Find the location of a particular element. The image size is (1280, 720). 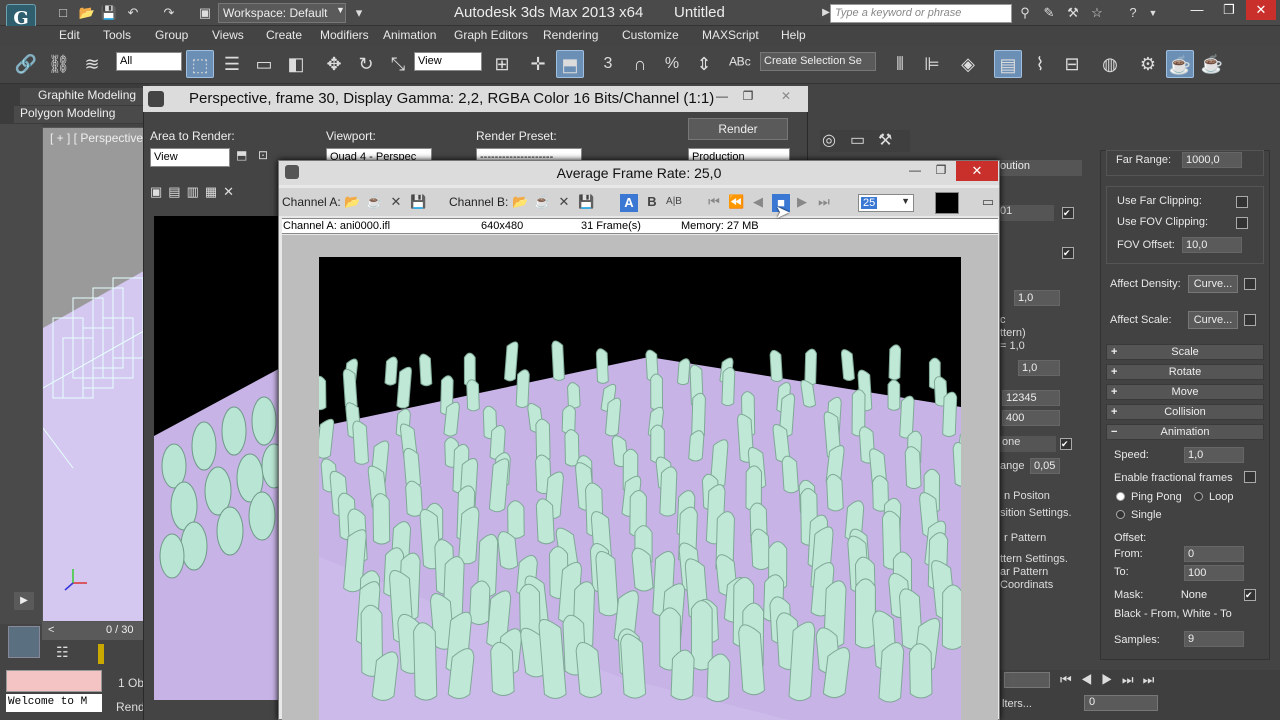

workspace-chevron-icon: ▼ is located at coordinates (340, 10).